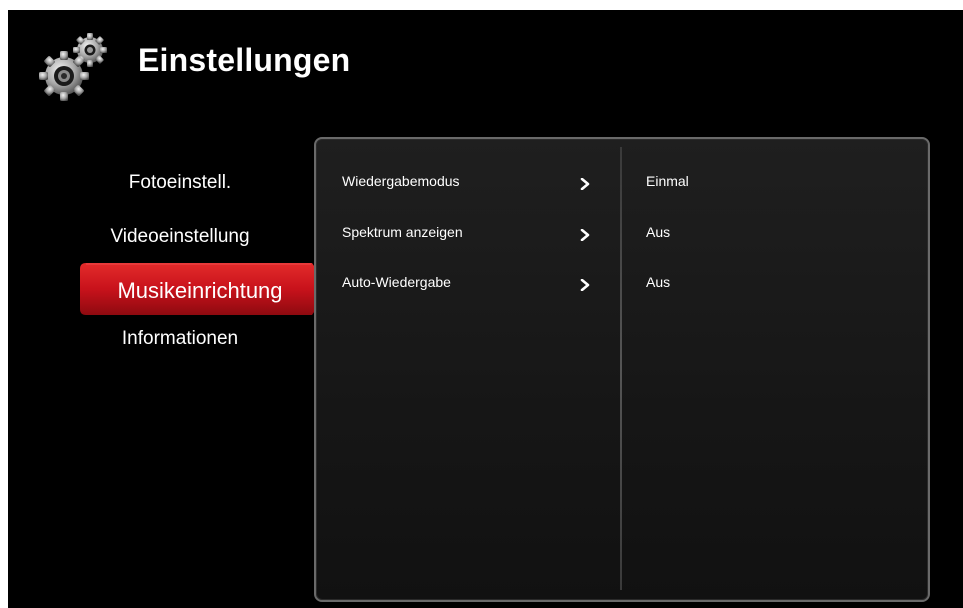 The width and height of the screenshot is (963, 608). I want to click on option-value: Einmal, so click(667, 181).